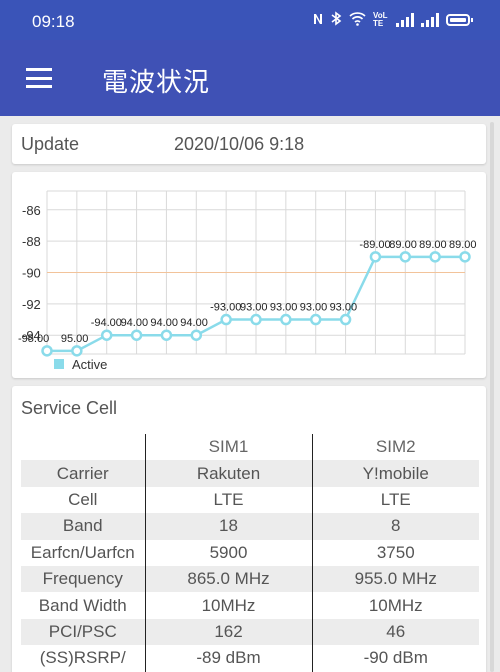  What do you see at coordinates (83, 526) in the screenshot?
I see `row-label: Band` at bounding box center [83, 526].